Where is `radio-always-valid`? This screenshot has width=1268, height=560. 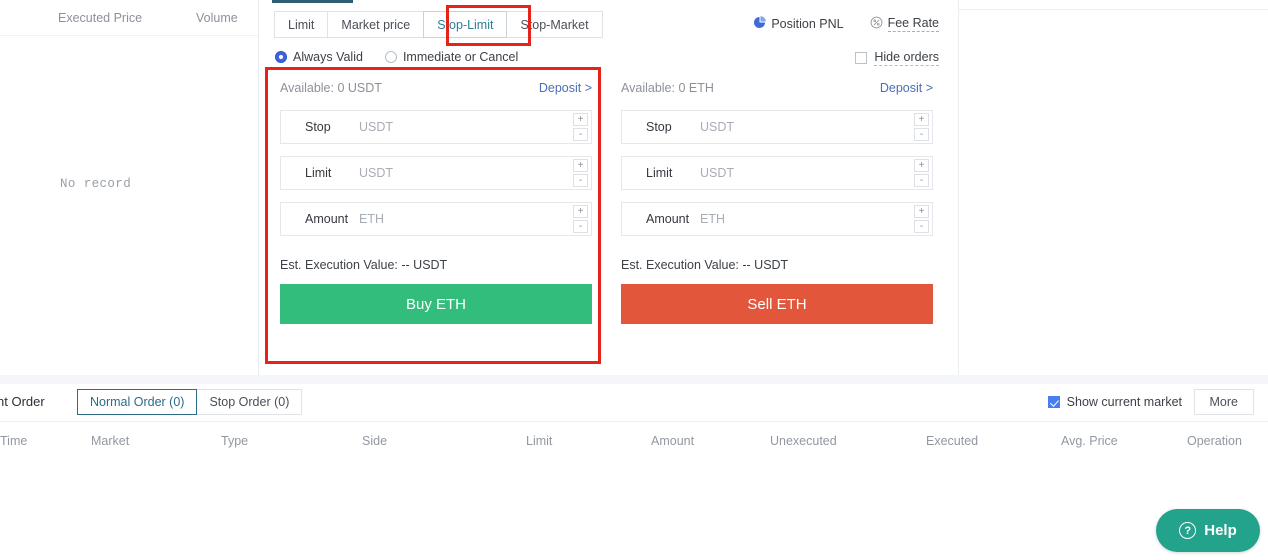
radio-always-valid is located at coordinates (281, 57).